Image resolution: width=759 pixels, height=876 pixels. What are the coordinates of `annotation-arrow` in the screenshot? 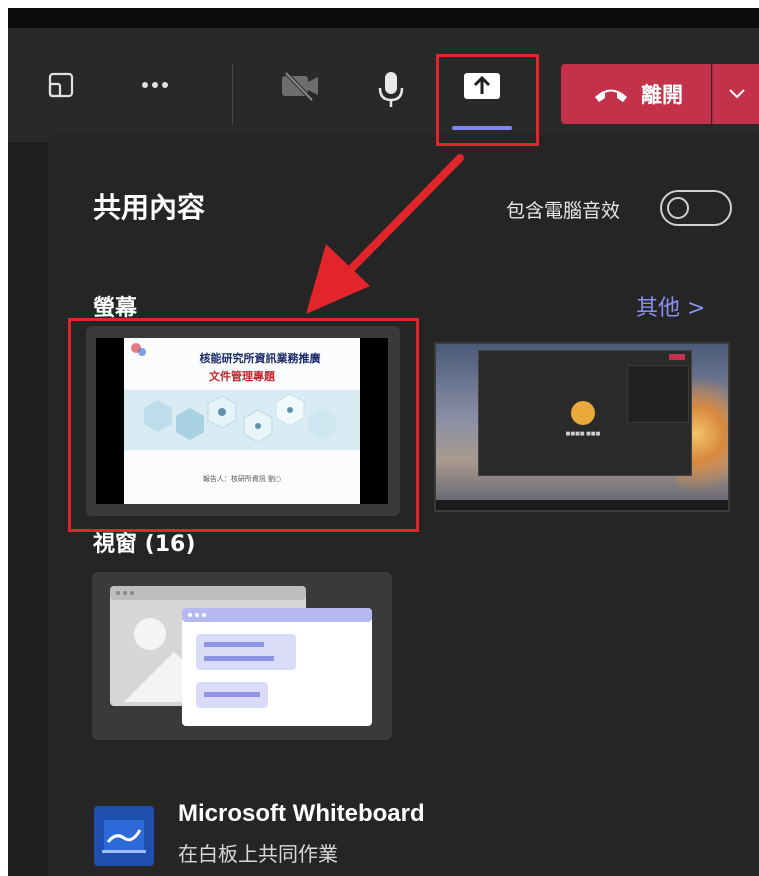 It's located at (385, 234).